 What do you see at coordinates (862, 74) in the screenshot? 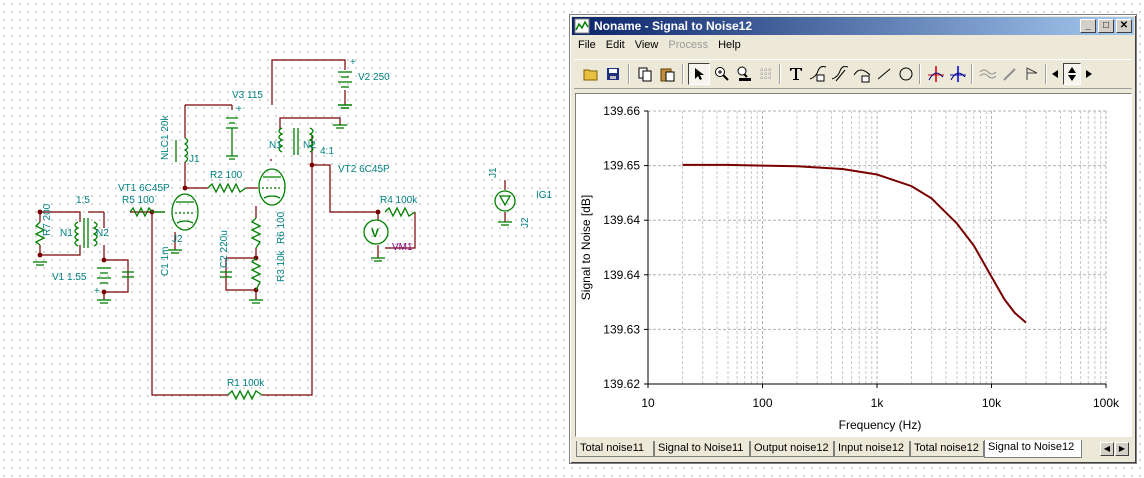
I see `curve-edit-button` at bounding box center [862, 74].